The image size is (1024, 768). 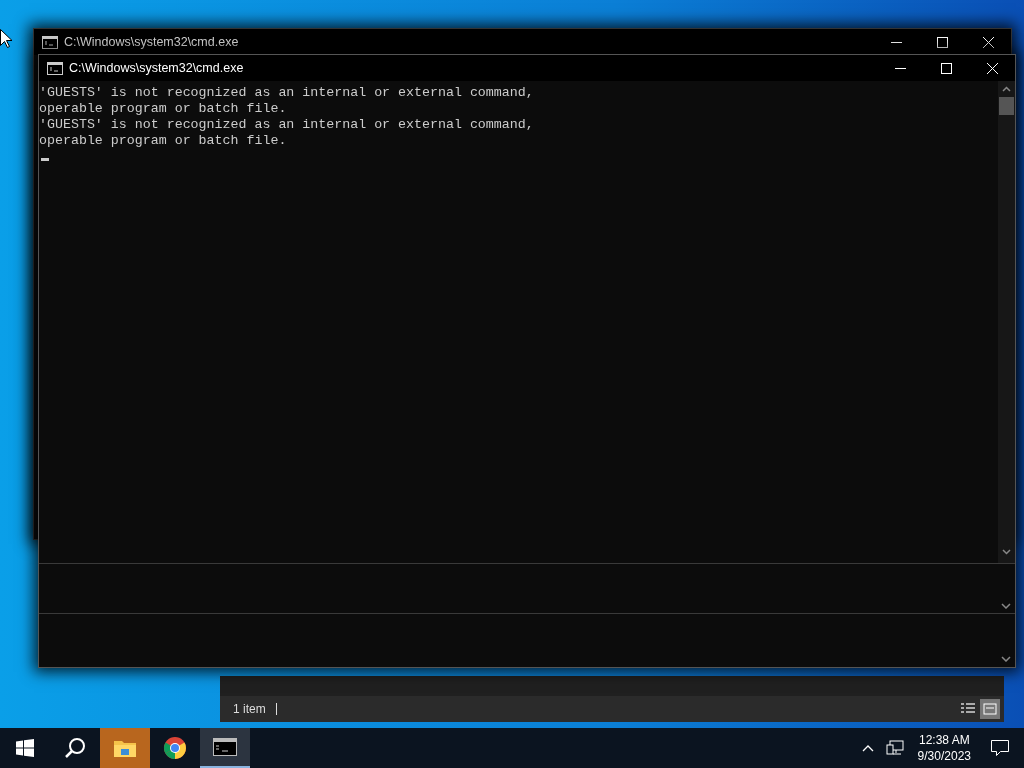 What do you see at coordinates (968, 709) in the screenshot?
I see `details-view-icon` at bounding box center [968, 709].